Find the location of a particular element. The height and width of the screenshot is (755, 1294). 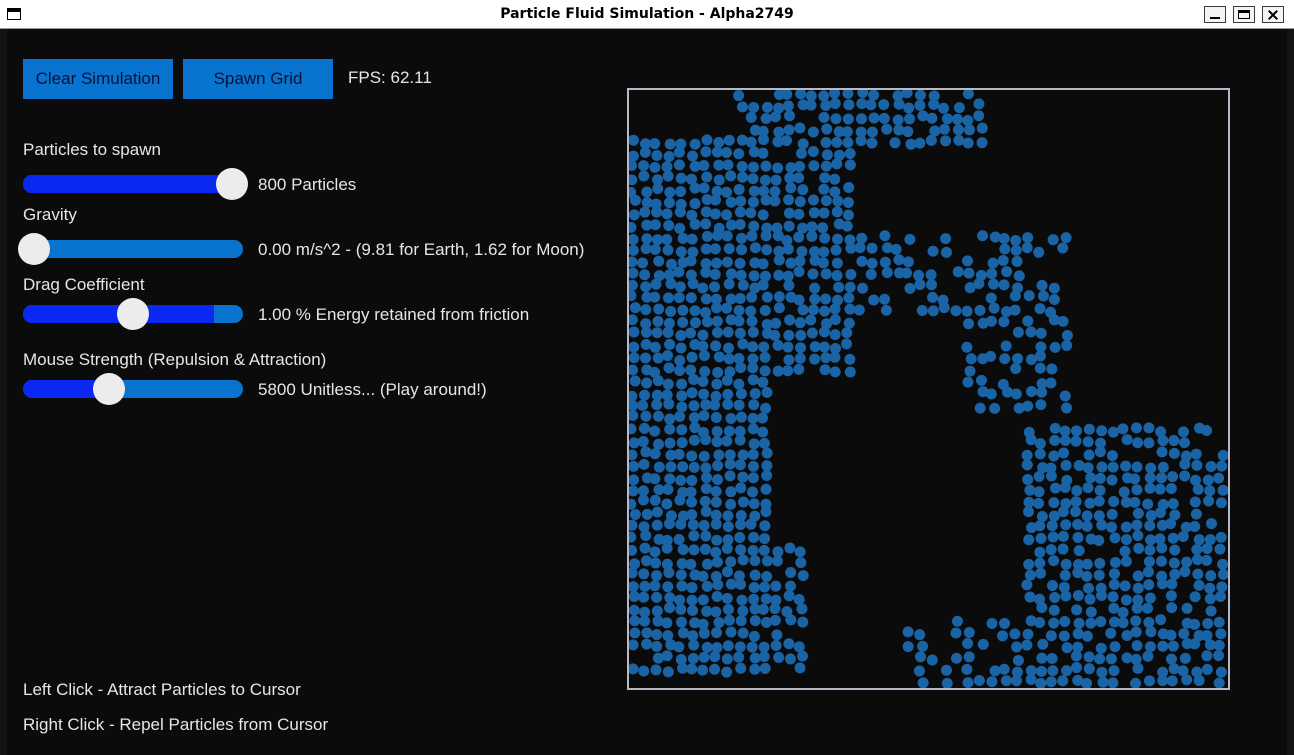

clear-simulation-button: Clear Simulation is located at coordinates (98, 79).